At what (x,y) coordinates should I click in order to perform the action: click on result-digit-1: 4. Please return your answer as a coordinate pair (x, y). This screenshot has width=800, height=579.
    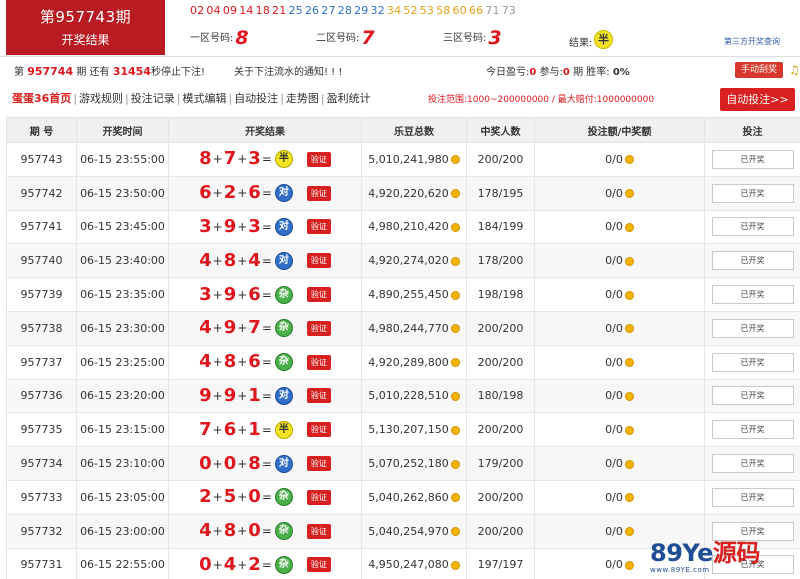
    Looking at the image, I should click on (205, 260).